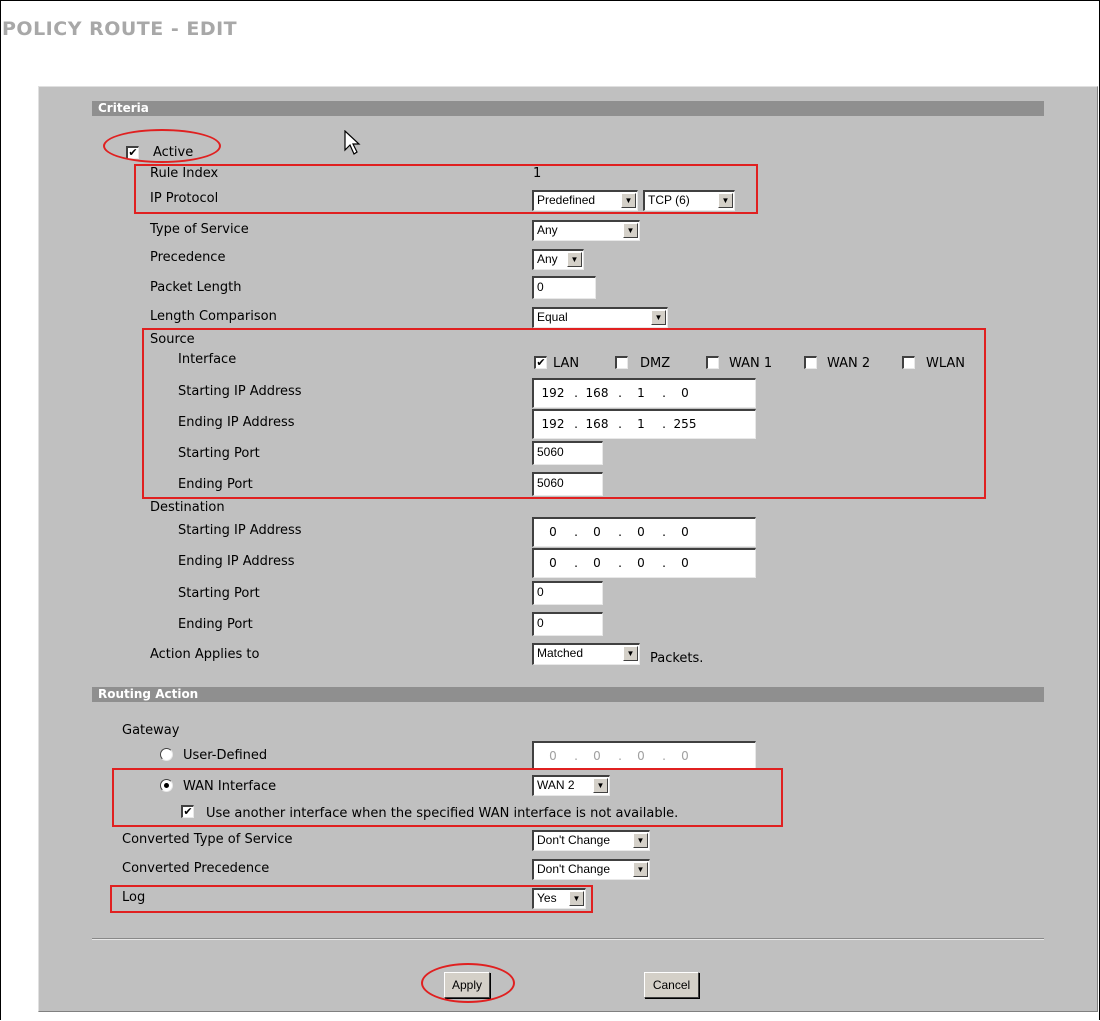 Image resolution: width=1100 pixels, height=1021 pixels. What do you see at coordinates (134, 897) in the screenshot?
I see `log-label: Log` at bounding box center [134, 897].